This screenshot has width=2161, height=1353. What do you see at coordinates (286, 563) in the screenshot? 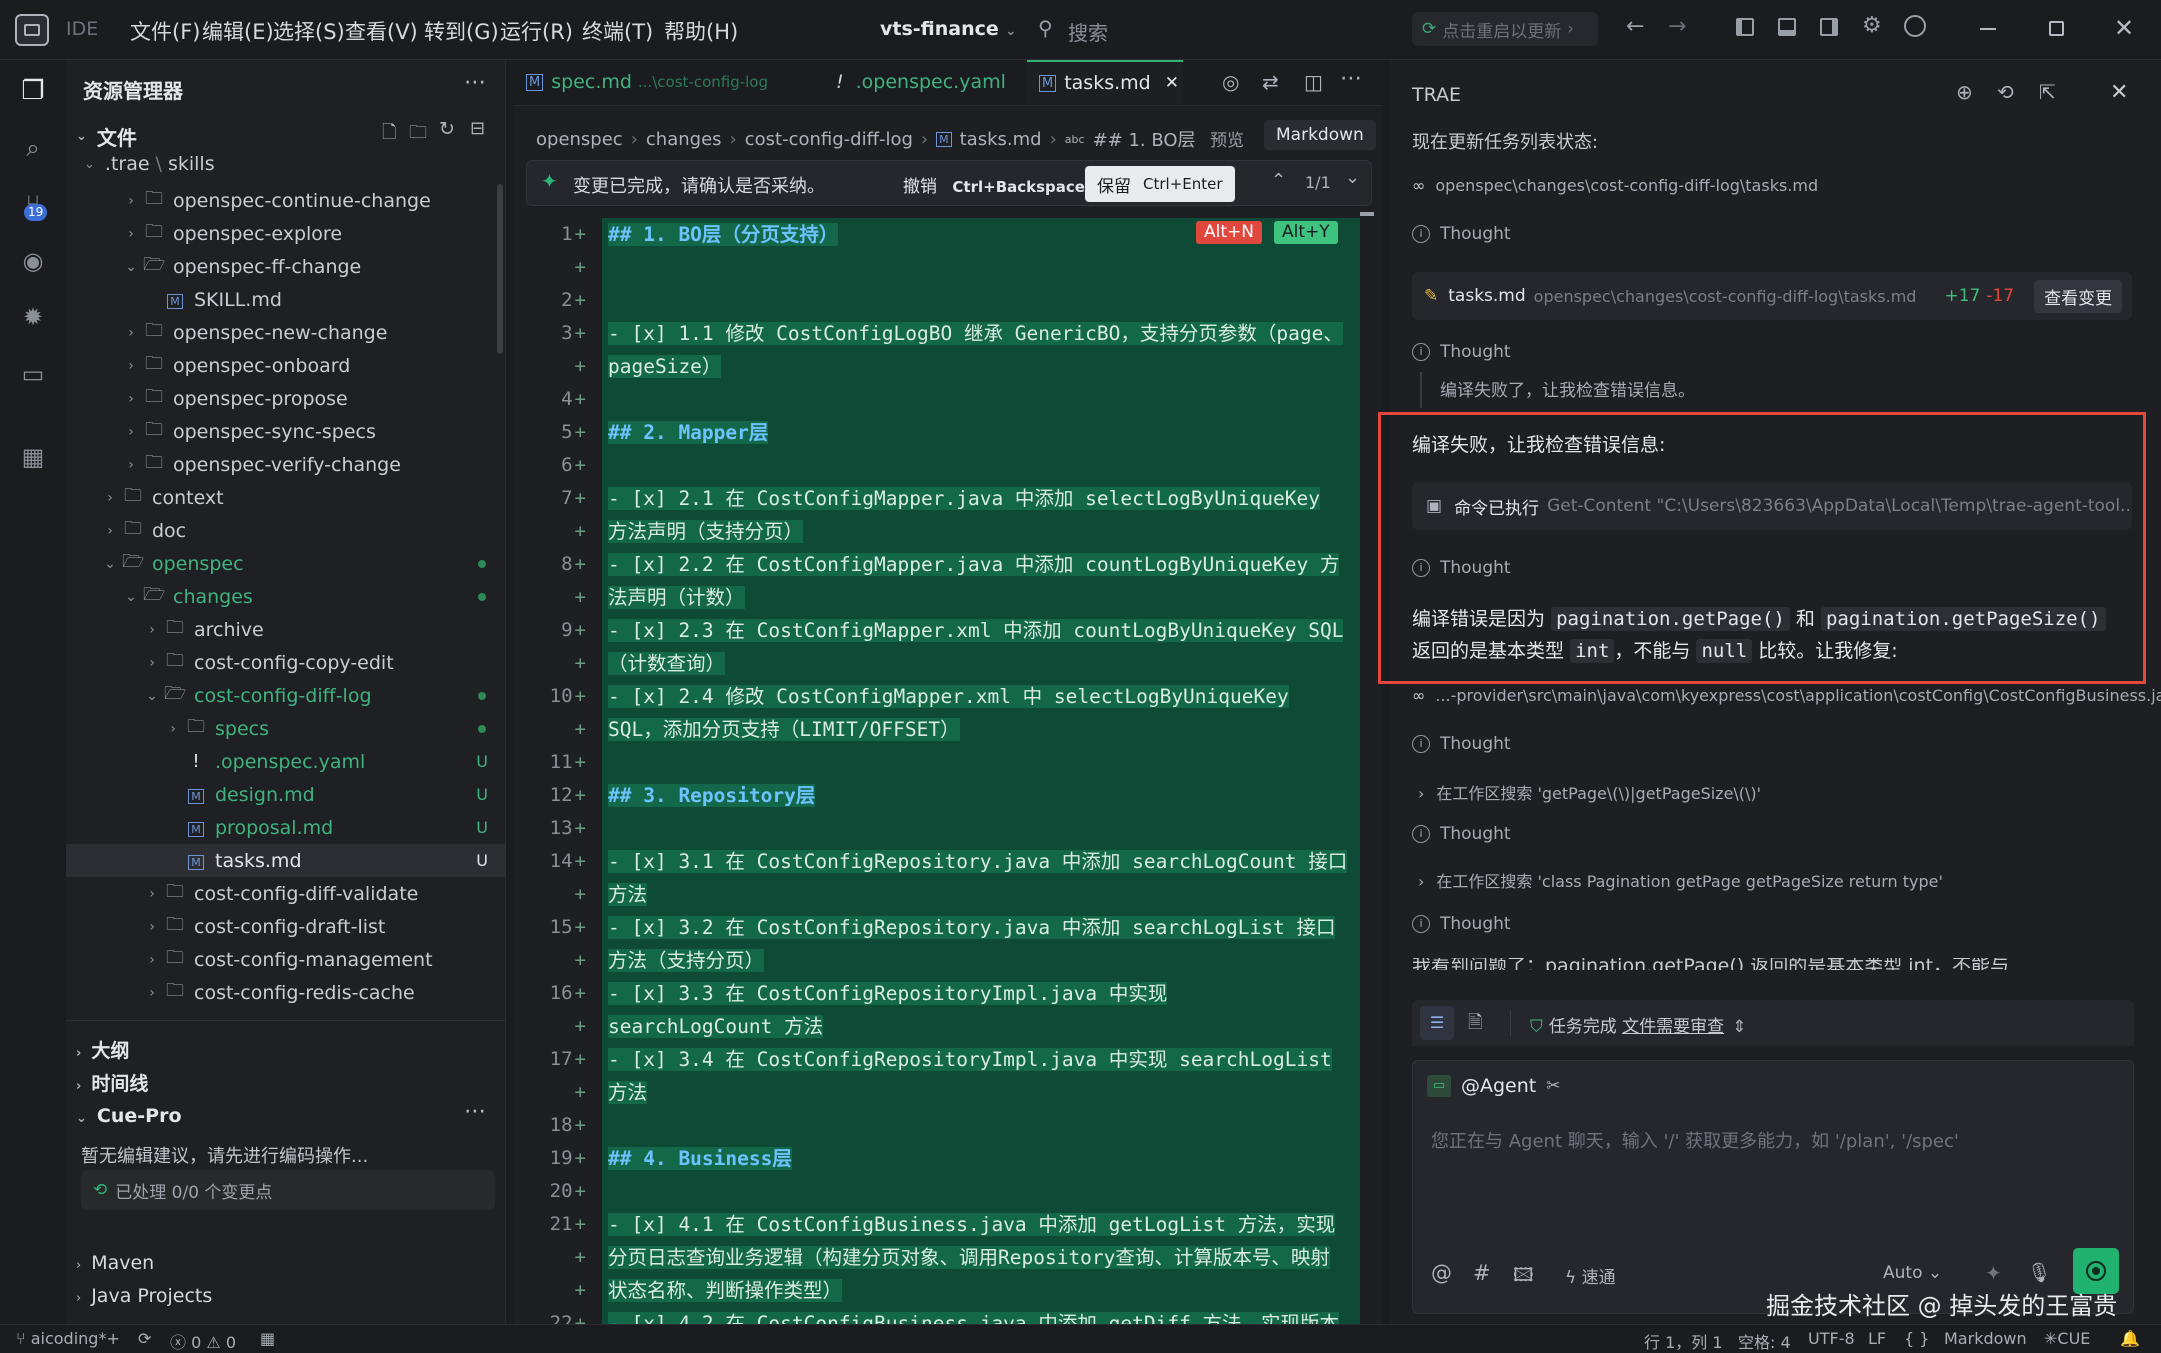
I see `tree-item: ⌄ 🗁 openspec` at bounding box center [286, 563].